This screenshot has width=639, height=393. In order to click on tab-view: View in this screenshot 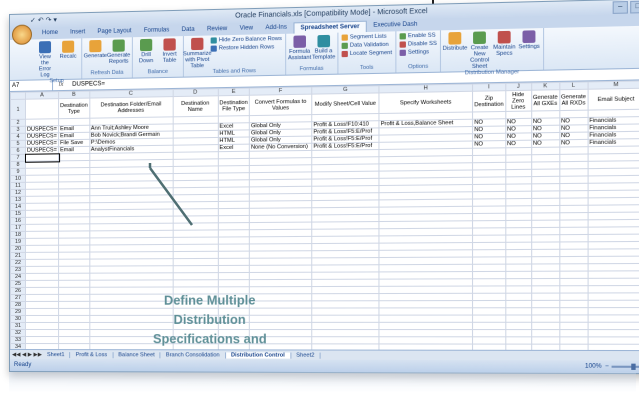, I will do `click(246, 29)`.